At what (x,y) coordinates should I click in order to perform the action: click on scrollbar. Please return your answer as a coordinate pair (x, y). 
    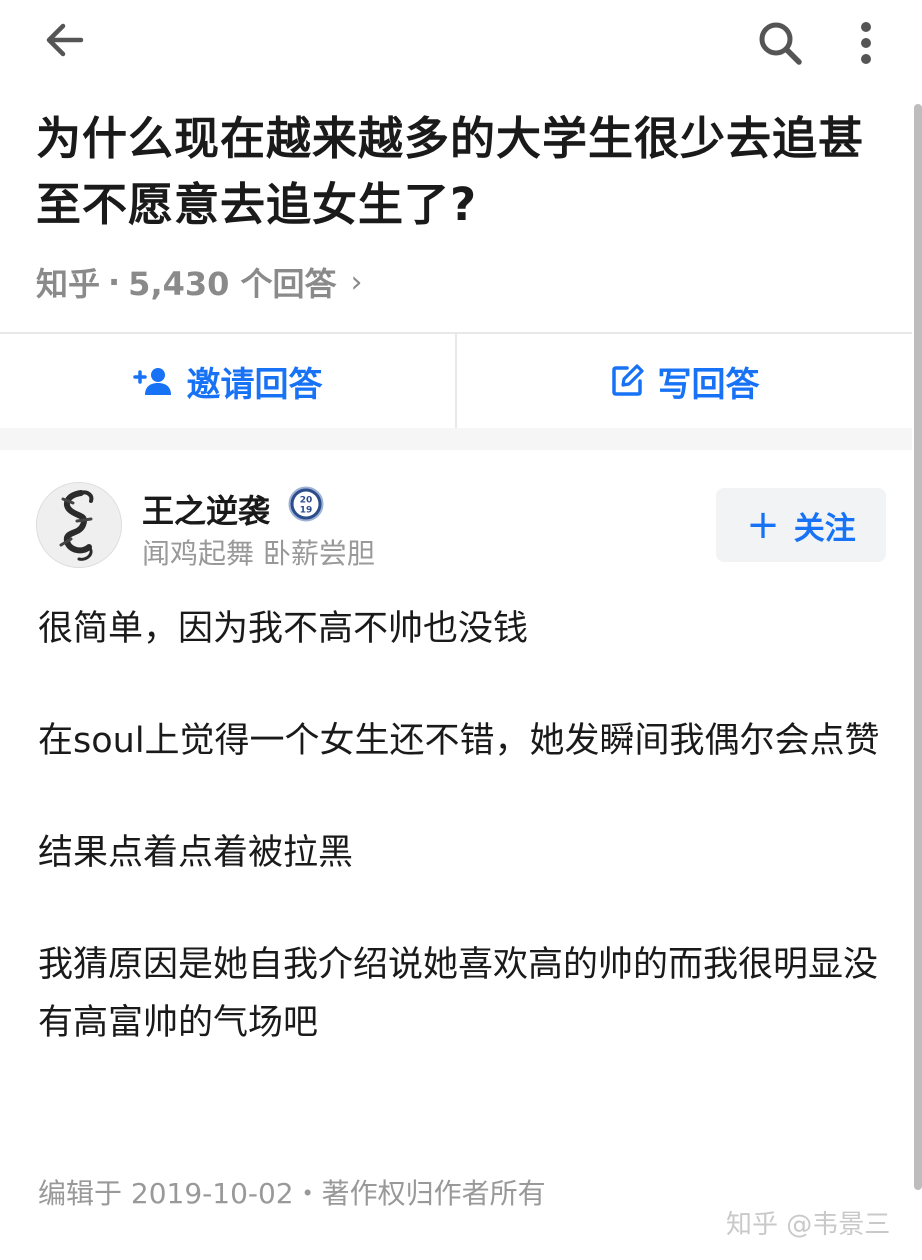
    Looking at the image, I should click on (918, 647).